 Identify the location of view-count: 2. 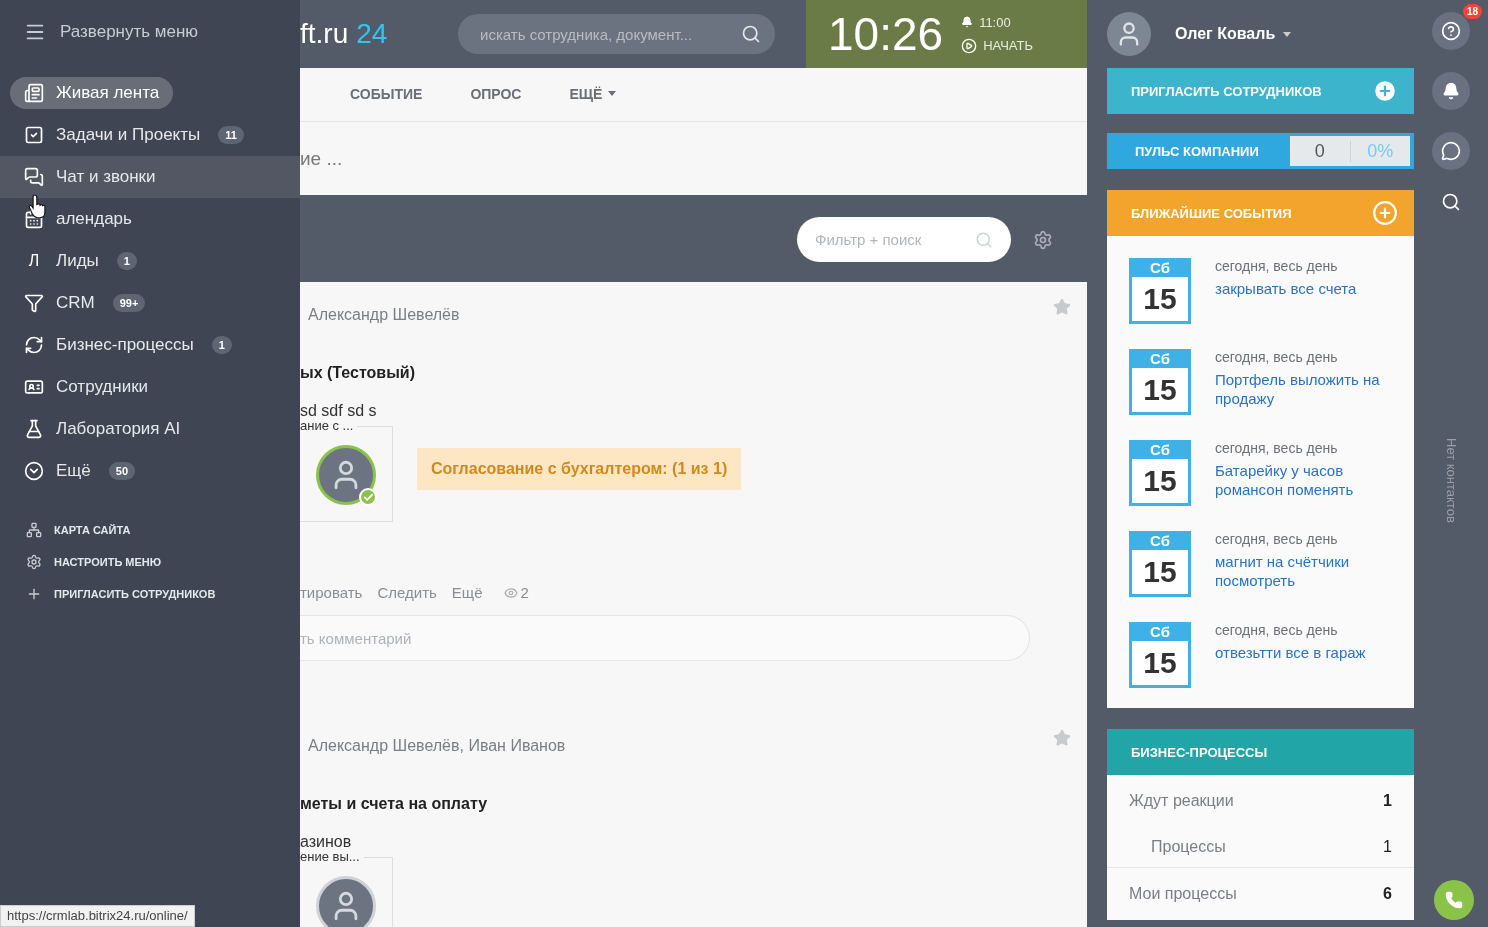
(516, 592).